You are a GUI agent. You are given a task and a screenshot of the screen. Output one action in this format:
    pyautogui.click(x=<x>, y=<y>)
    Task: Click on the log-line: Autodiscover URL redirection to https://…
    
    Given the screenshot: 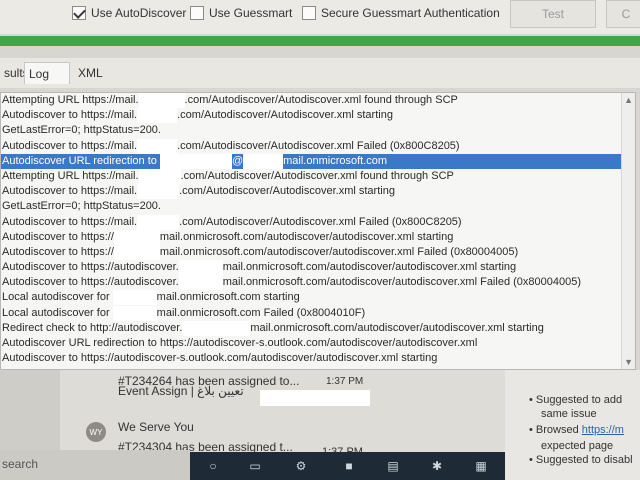 What is the action you would take?
    pyautogui.click(x=318, y=343)
    